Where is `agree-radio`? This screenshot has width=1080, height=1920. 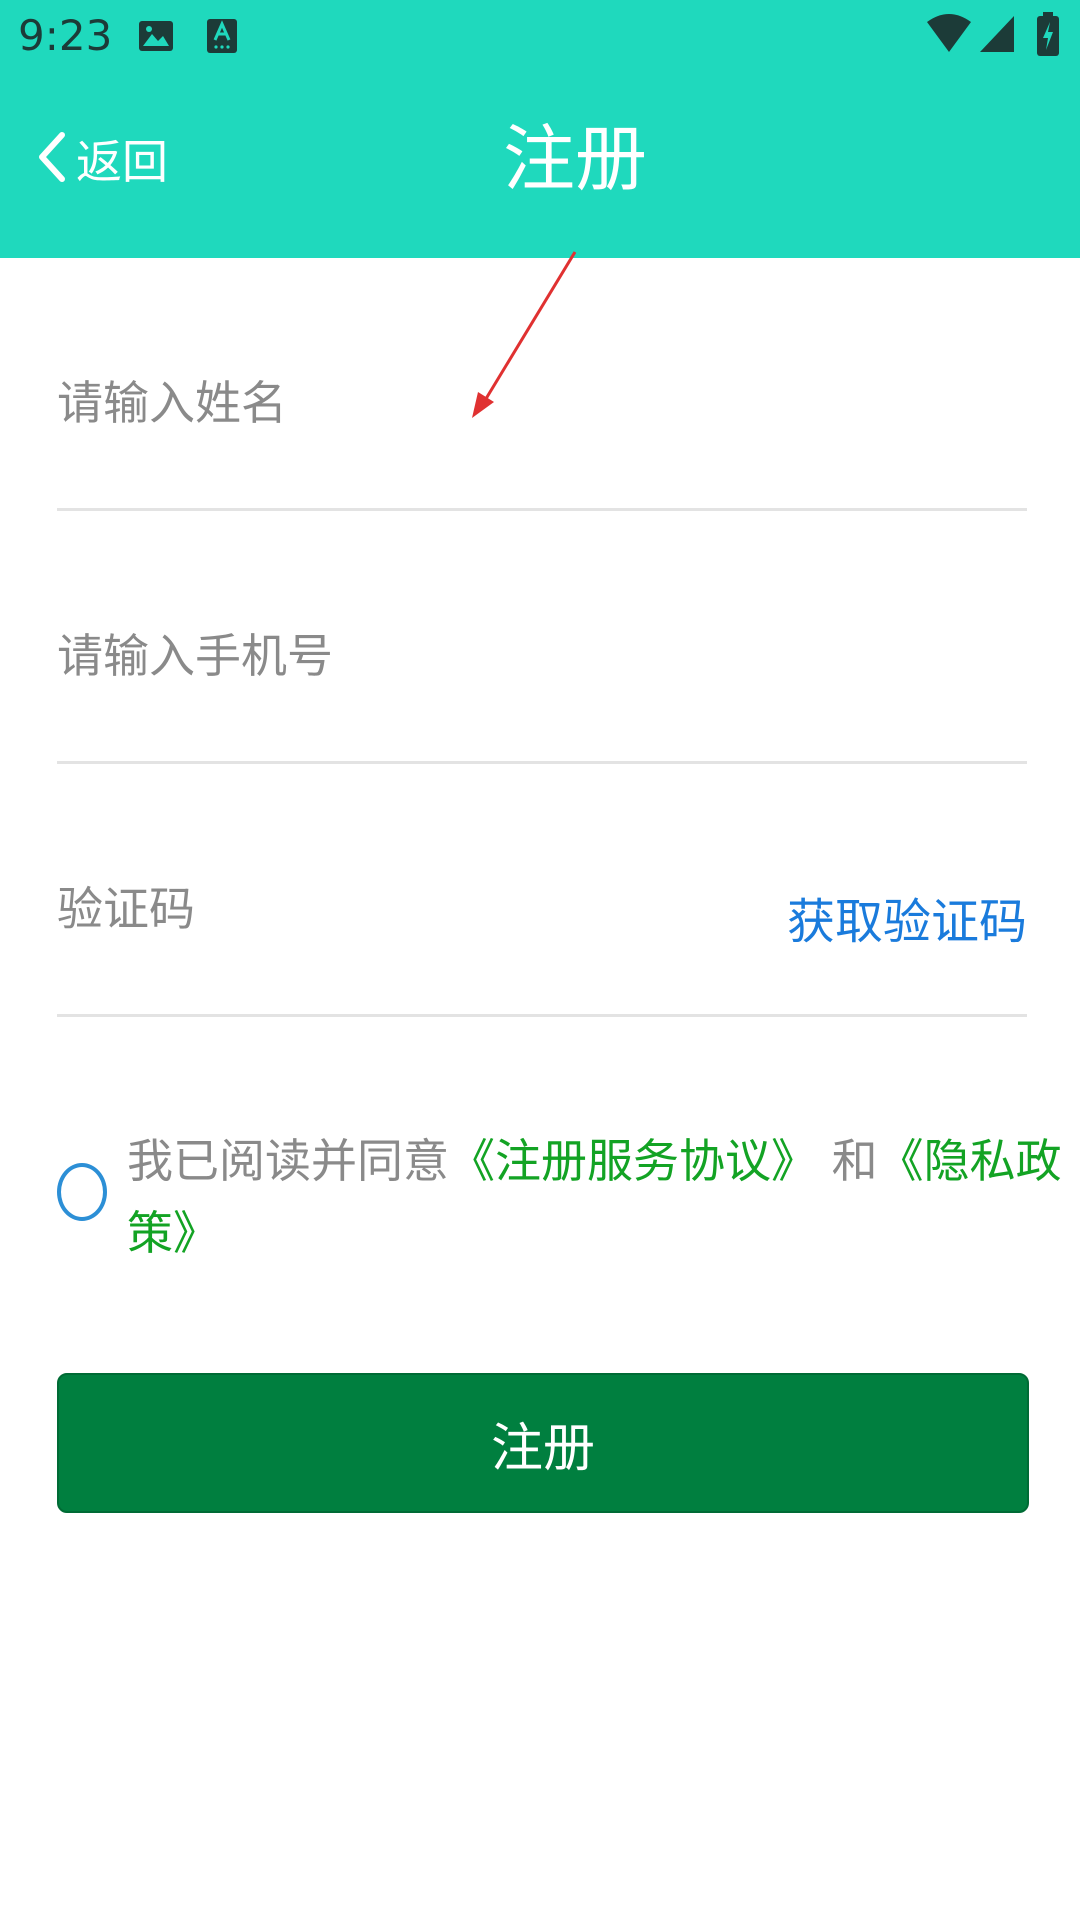 agree-radio is located at coordinates (82, 1192).